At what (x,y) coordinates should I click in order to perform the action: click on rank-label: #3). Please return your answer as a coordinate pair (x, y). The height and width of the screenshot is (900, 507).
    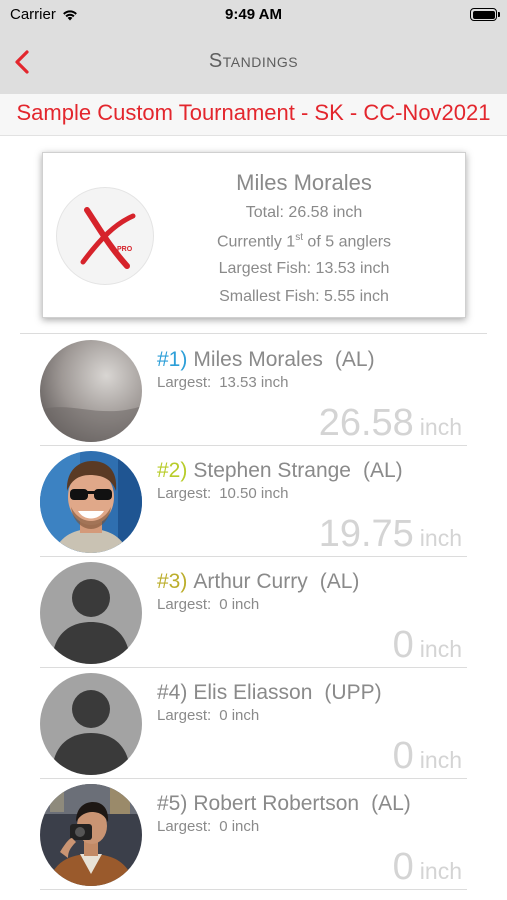
    Looking at the image, I should click on (172, 581).